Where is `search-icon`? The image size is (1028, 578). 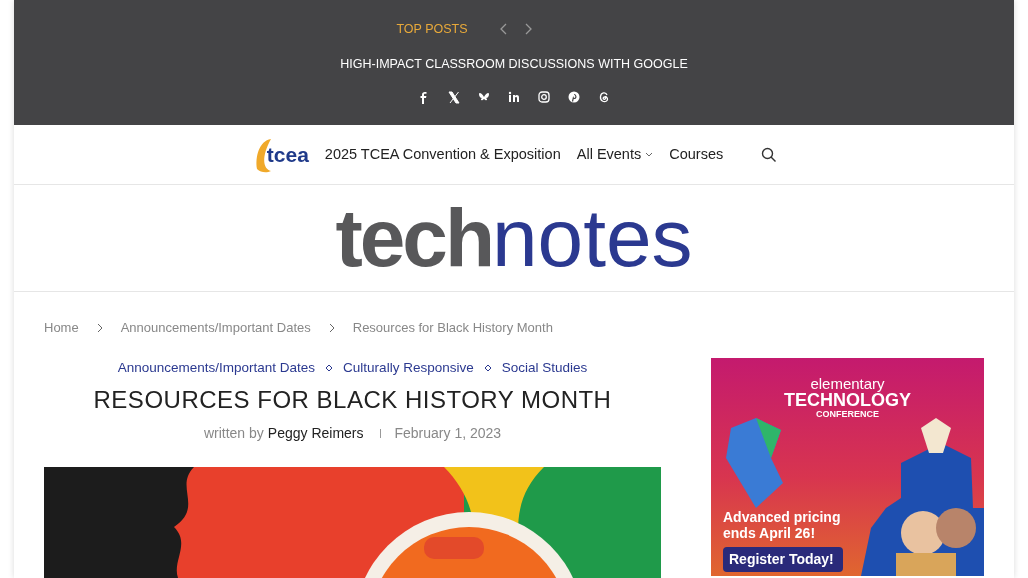 search-icon is located at coordinates (769, 154).